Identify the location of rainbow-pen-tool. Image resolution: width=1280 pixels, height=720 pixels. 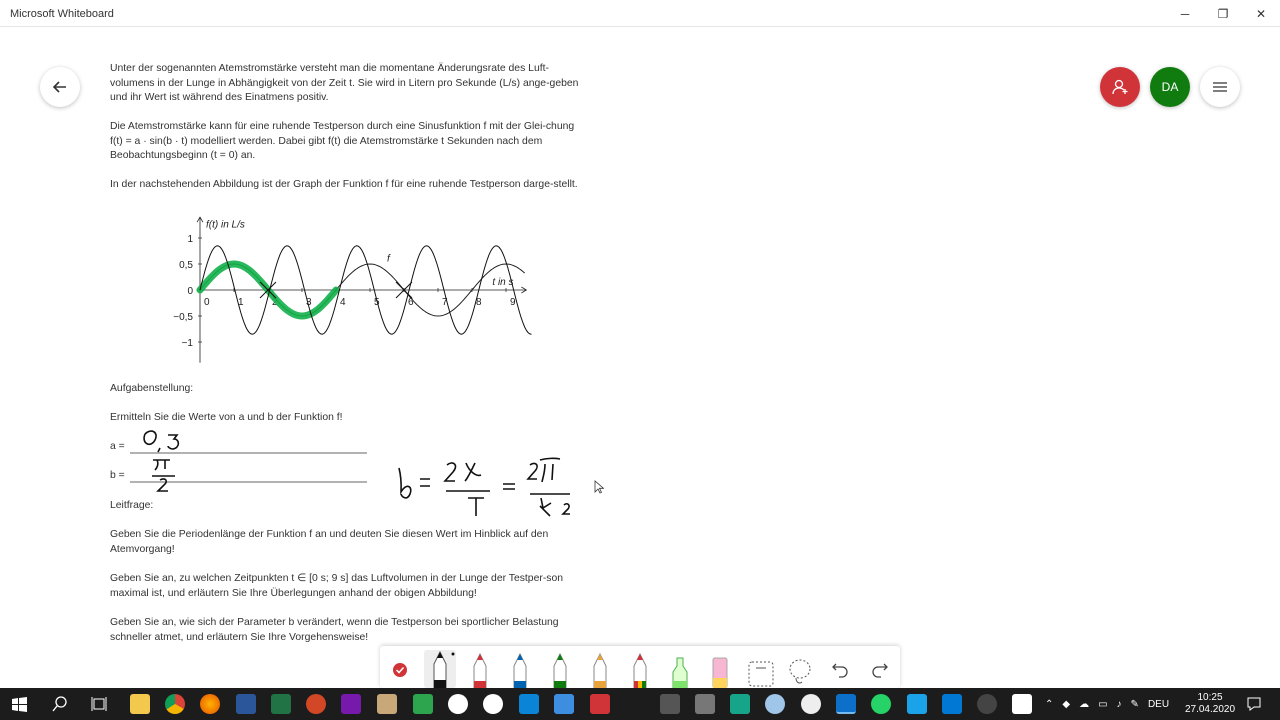
(640, 669).